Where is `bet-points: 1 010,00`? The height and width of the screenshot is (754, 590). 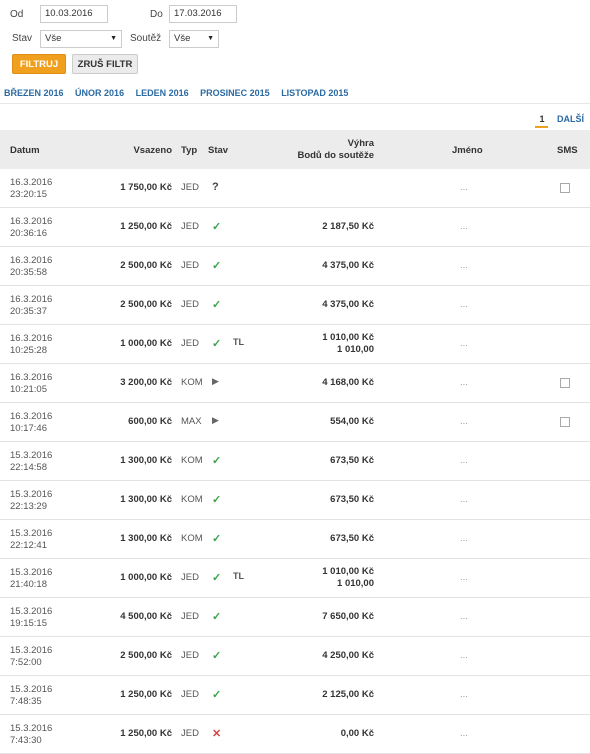
bet-points: 1 010,00 is located at coordinates (355, 349).